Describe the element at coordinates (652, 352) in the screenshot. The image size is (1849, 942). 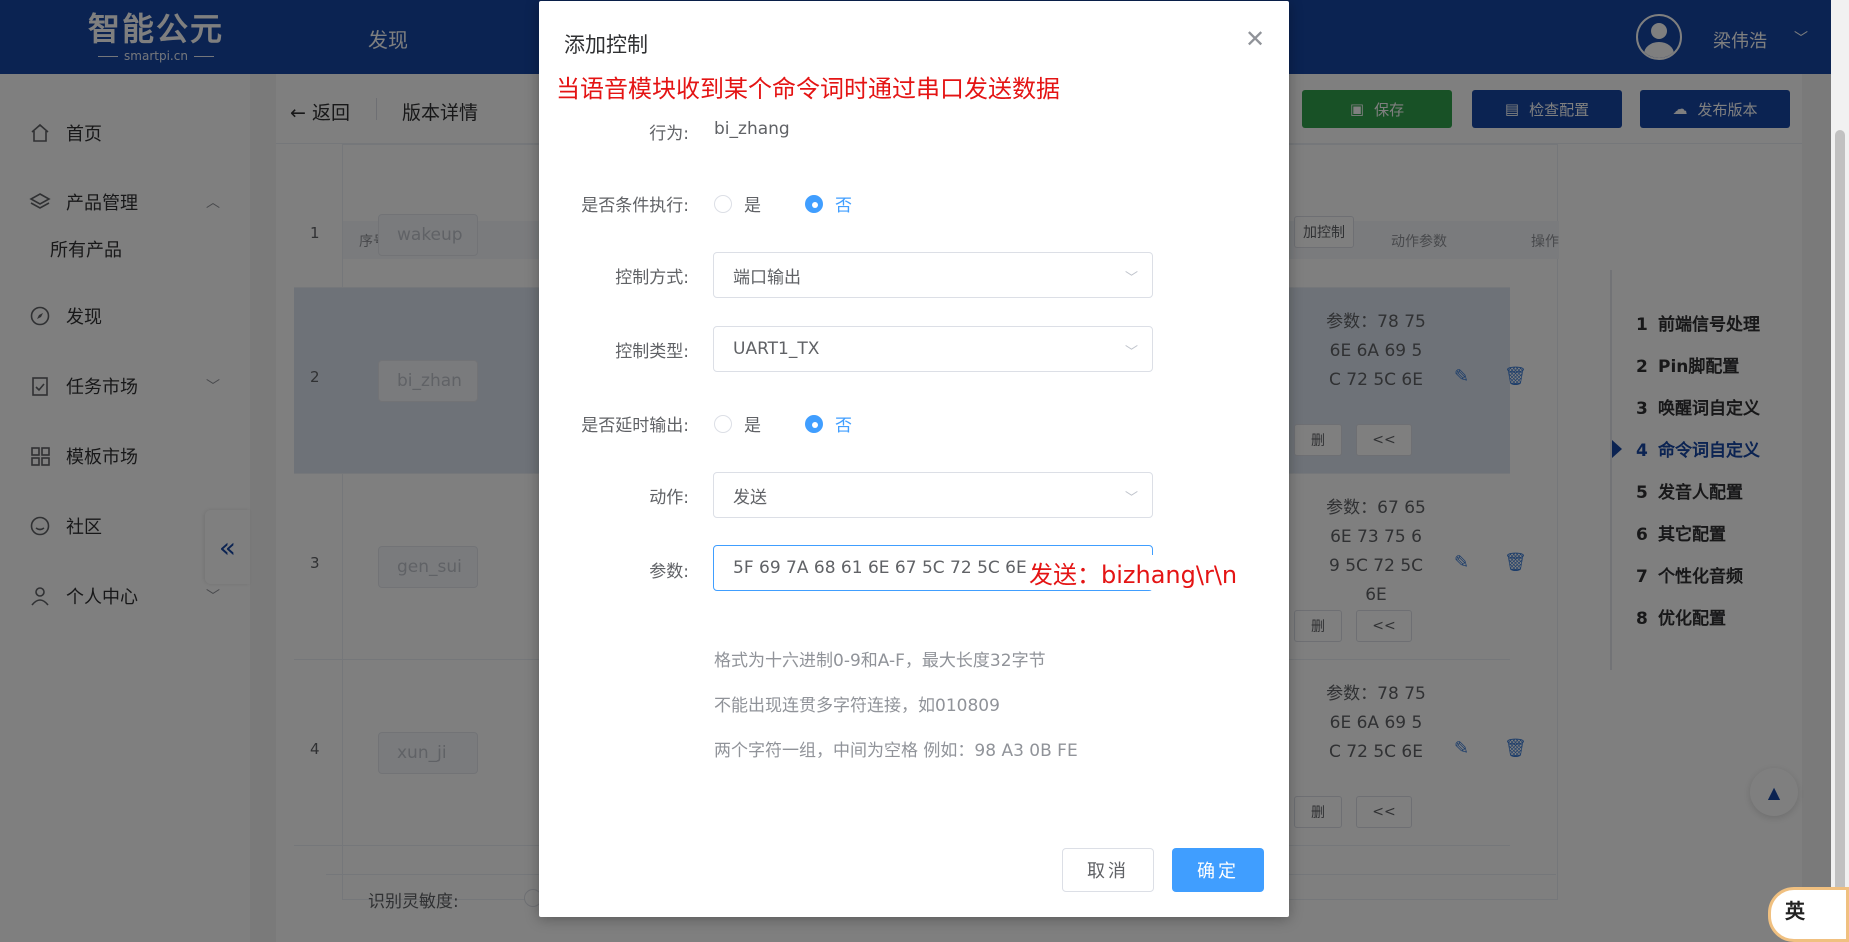
I see `control-type-label: 控制类型:` at that location.